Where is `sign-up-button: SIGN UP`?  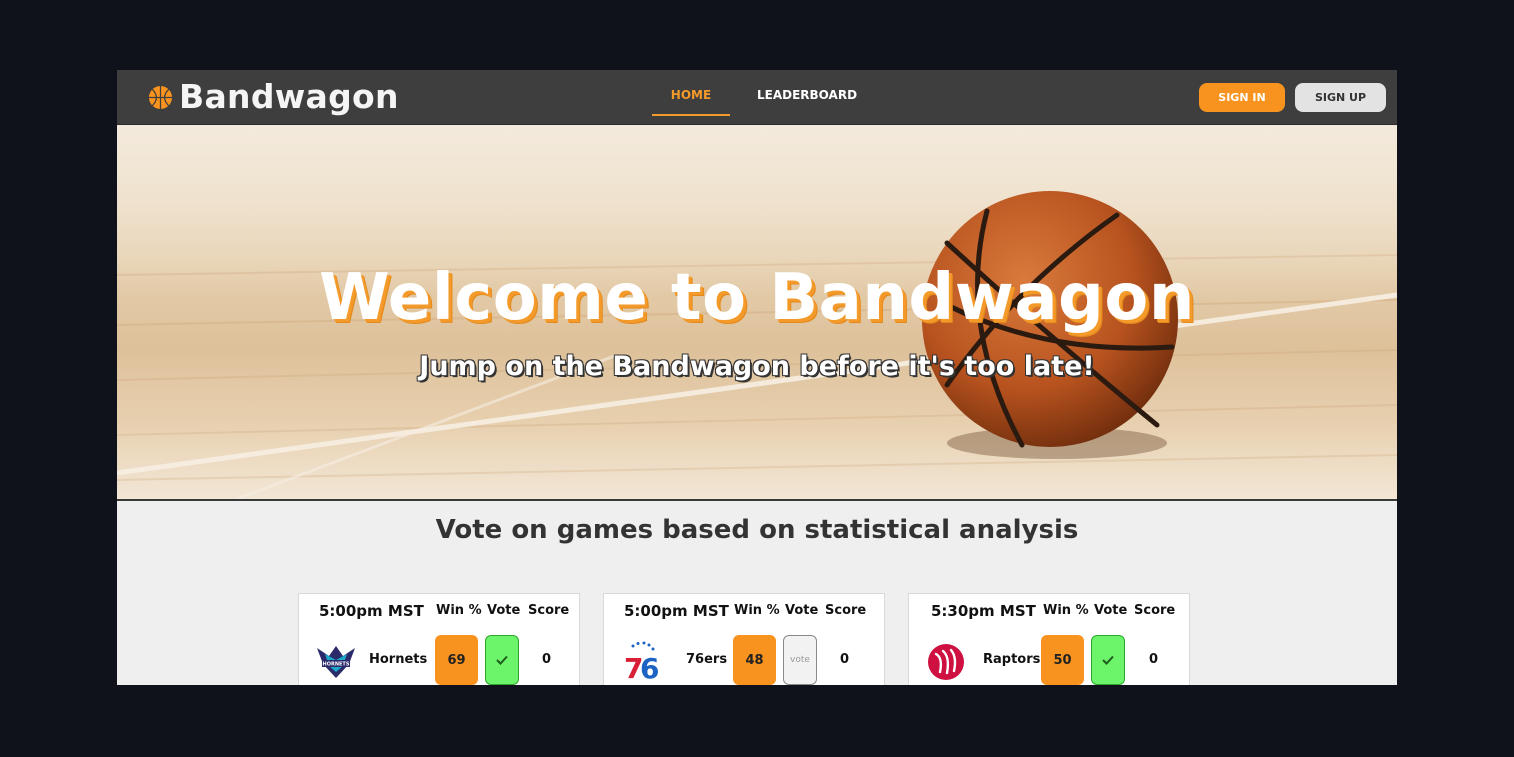 sign-up-button: SIGN UP is located at coordinates (1340, 97).